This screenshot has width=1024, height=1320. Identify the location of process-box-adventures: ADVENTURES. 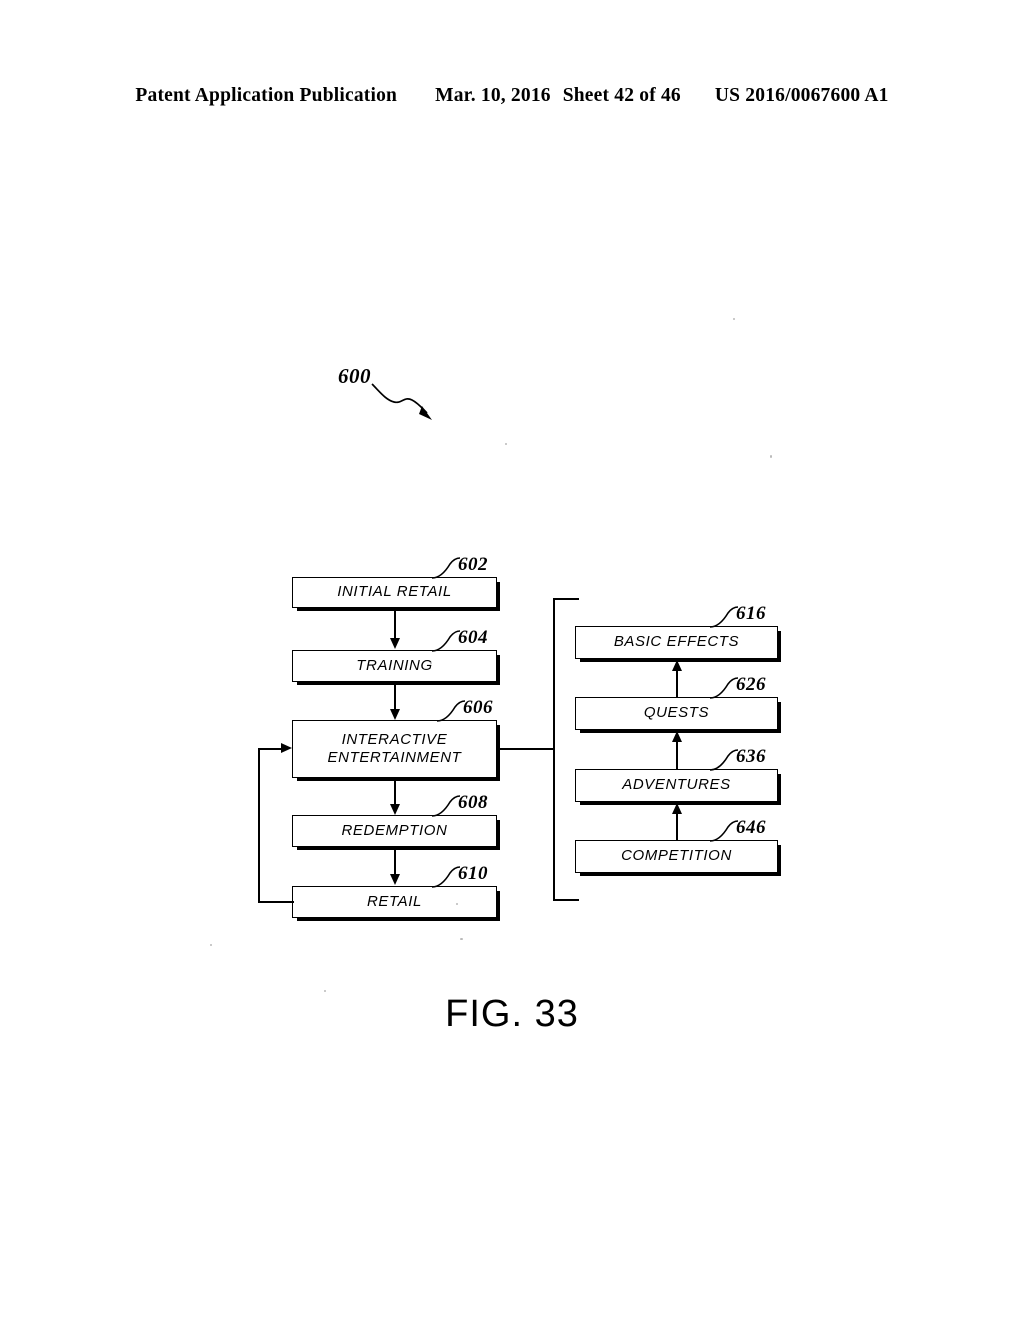
(676, 785).